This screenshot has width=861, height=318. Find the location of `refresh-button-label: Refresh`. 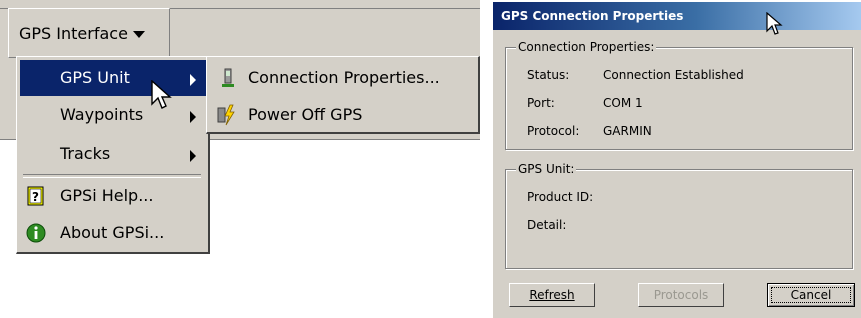

refresh-button-label: Refresh is located at coordinates (552, 295).